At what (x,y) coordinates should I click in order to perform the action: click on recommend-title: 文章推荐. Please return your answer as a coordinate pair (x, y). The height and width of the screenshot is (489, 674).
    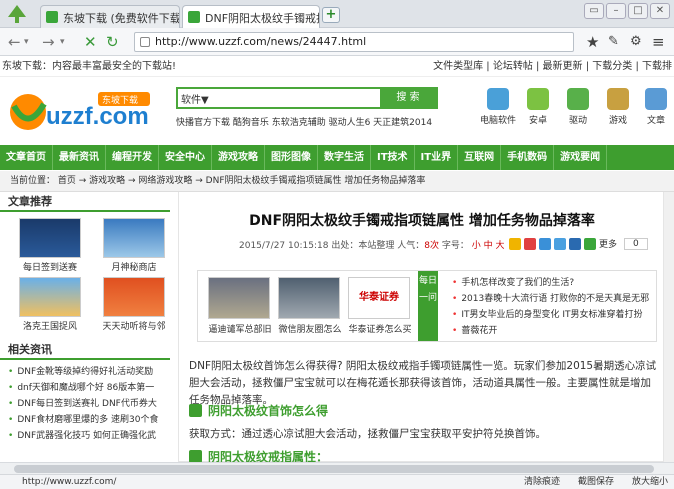
    Looking at the image, I should click on (85, 202).